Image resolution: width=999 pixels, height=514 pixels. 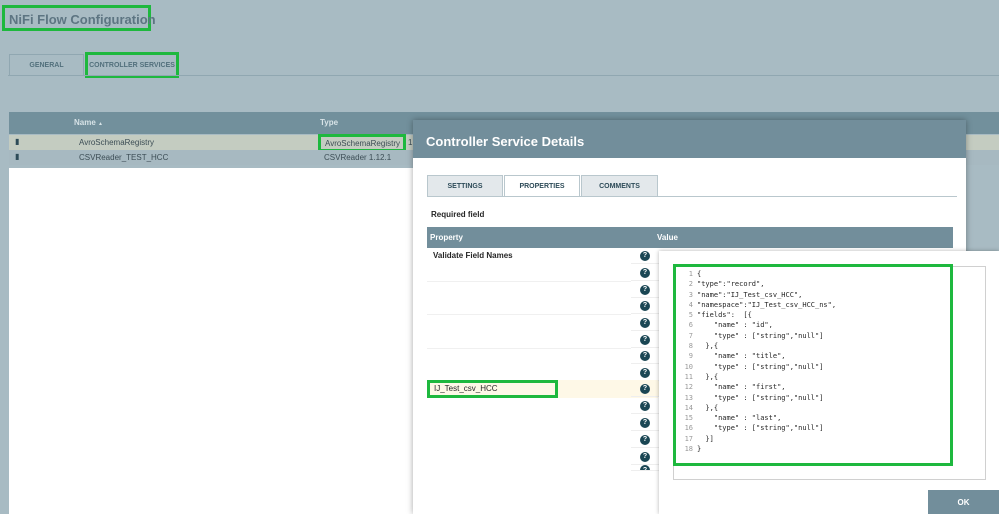 I want to click on service-name: AvroSchemaRegistry, so click(x=116, y=142).